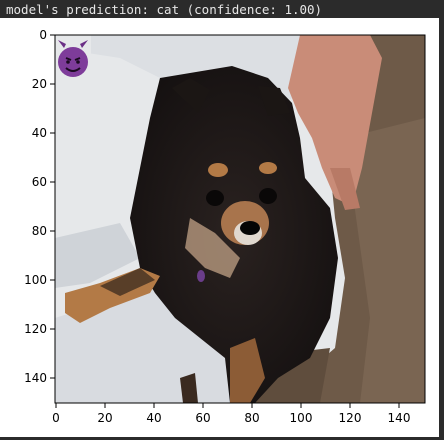 The image size is (444, 440). What do you see at coordinates (250, 228) in the screenshot?
I see `dog-nose` at bounding box center [250, 228].